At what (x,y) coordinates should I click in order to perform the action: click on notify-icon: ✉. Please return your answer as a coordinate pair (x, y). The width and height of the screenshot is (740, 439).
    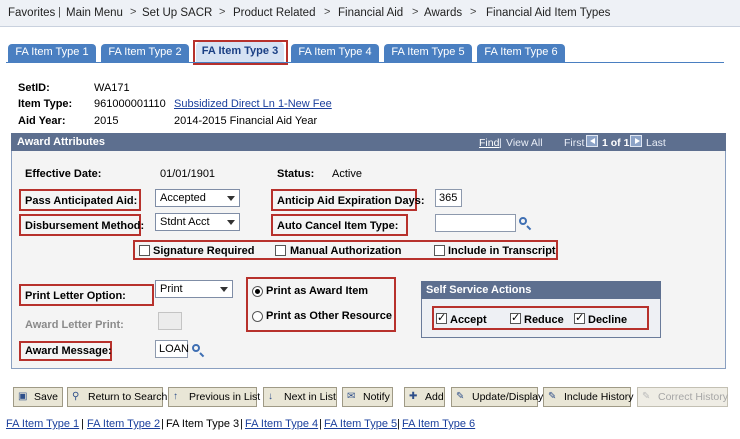
    Looking at the image, I should click on (351, 396).